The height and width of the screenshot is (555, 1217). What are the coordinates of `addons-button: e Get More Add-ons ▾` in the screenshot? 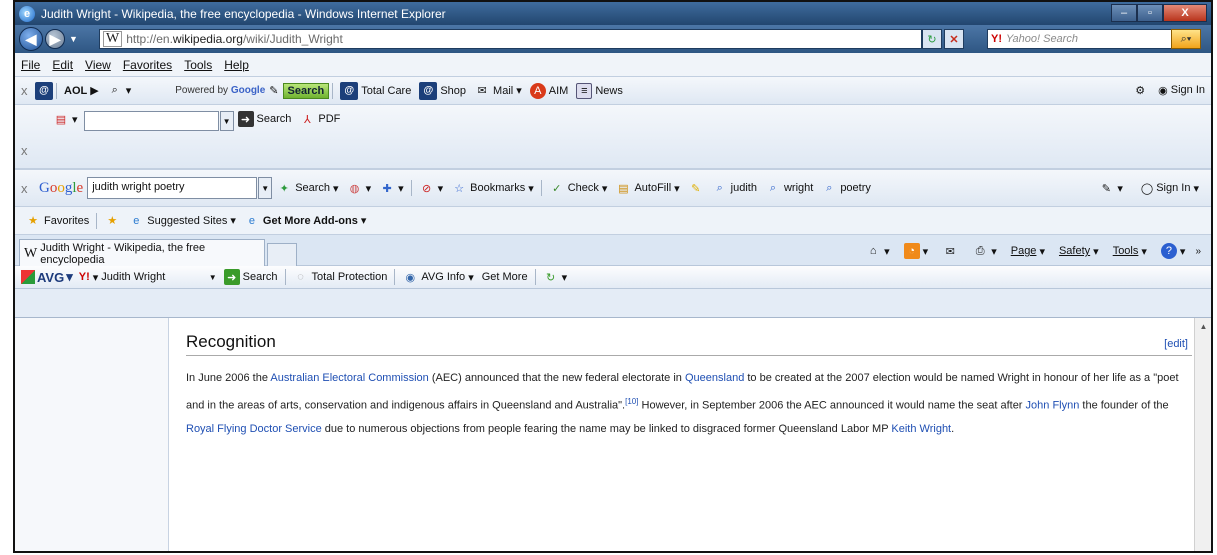 It's located at (305, 221).